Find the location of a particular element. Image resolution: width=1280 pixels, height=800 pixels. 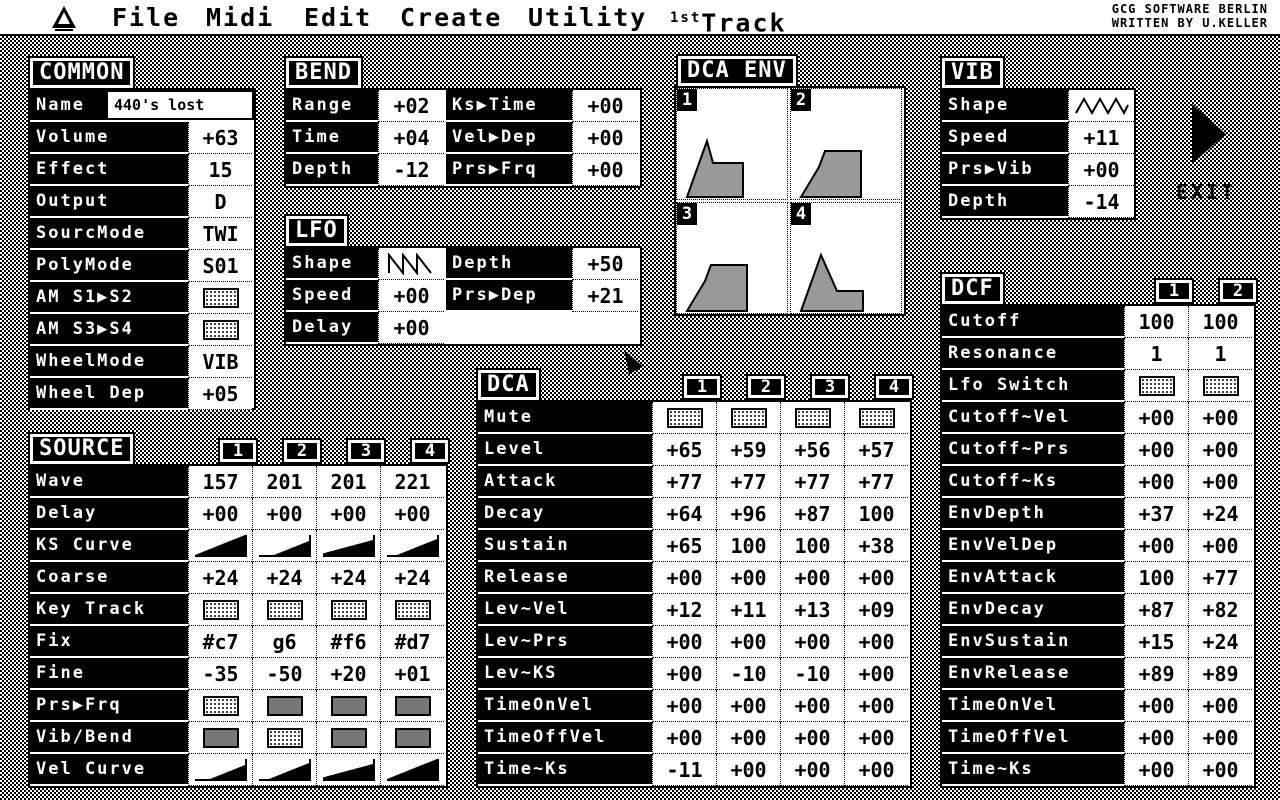

source-rows-value-fine-3: +20 is located at coordinates (348, 674).